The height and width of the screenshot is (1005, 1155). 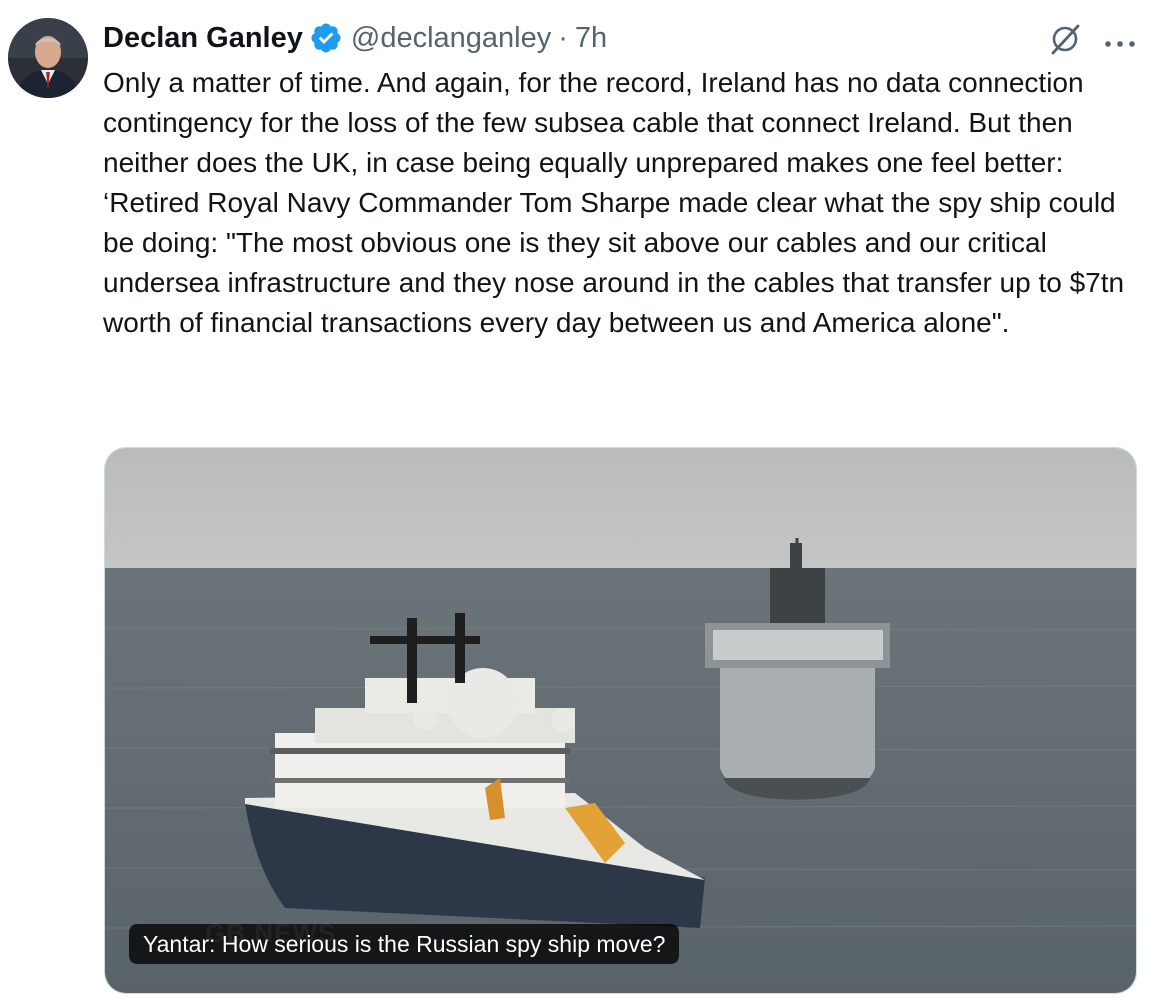 I want to click on author-name: Declan Ganley, so click(x=203, y=38).